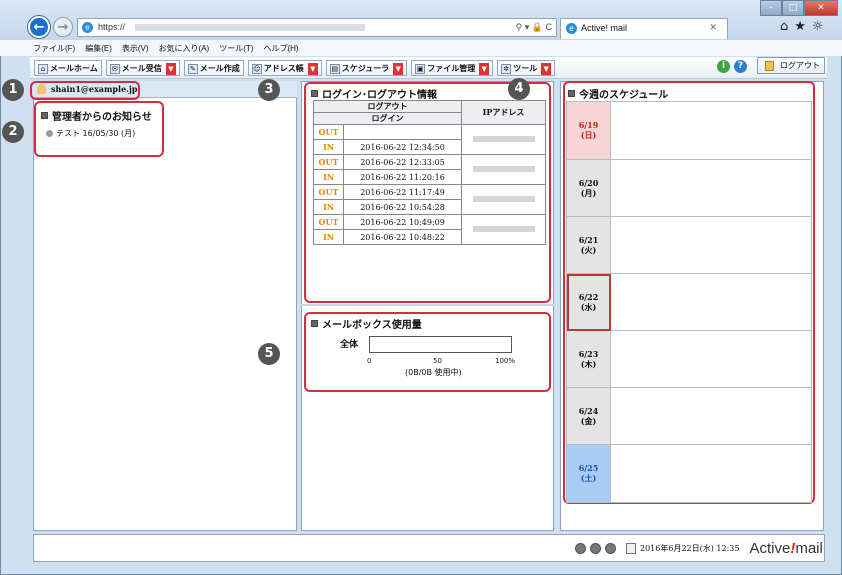 This screenshot has width=842, height=575. I want to click on menu-favorites: お気に入り(A), so click(184, 48).